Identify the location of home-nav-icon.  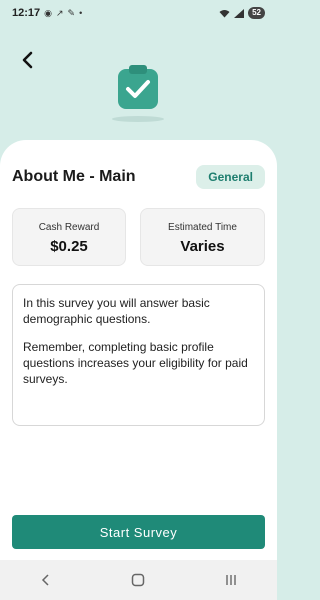
(138, 580).